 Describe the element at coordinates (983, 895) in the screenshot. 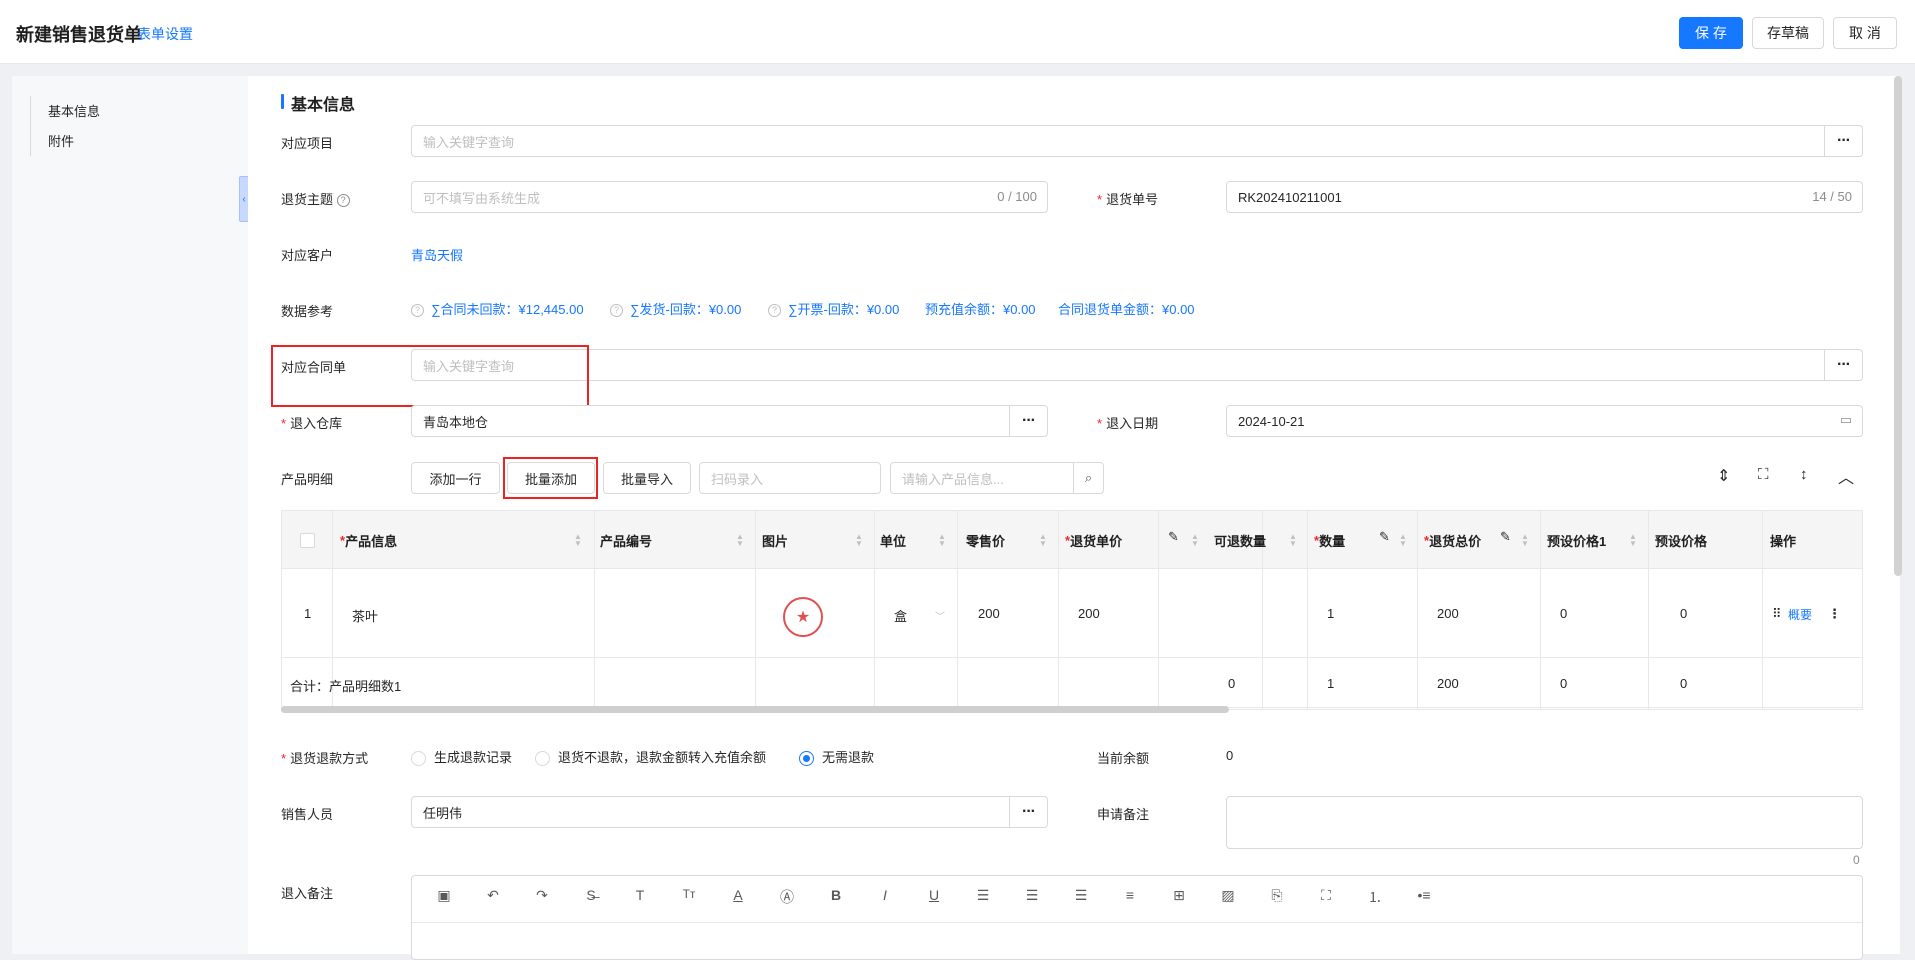

I see `align-left-icon: ☰` at that location.